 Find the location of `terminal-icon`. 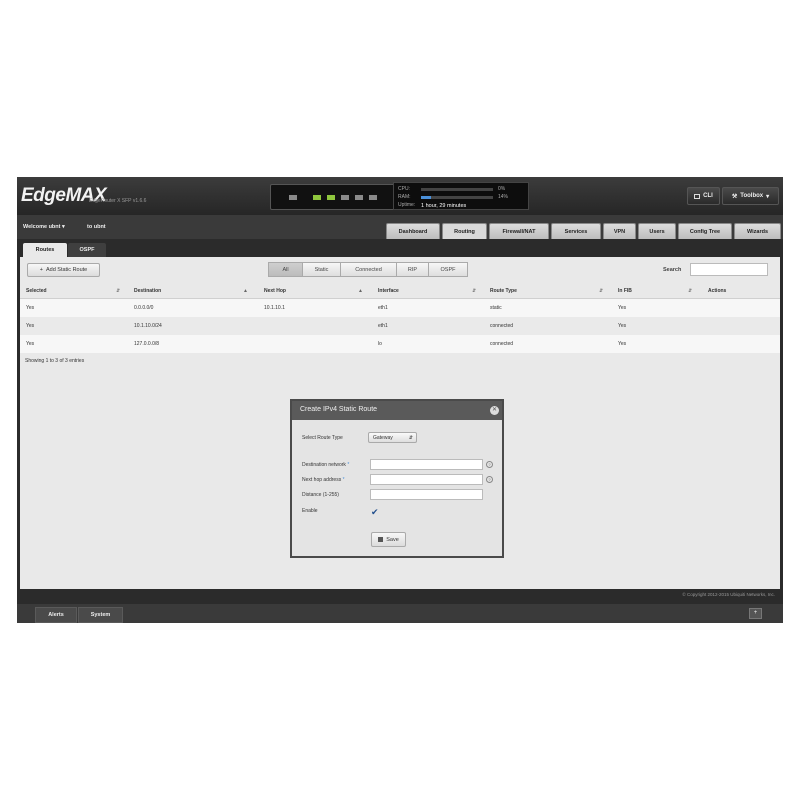

terminal-icon is located at coordinates (697, 196).